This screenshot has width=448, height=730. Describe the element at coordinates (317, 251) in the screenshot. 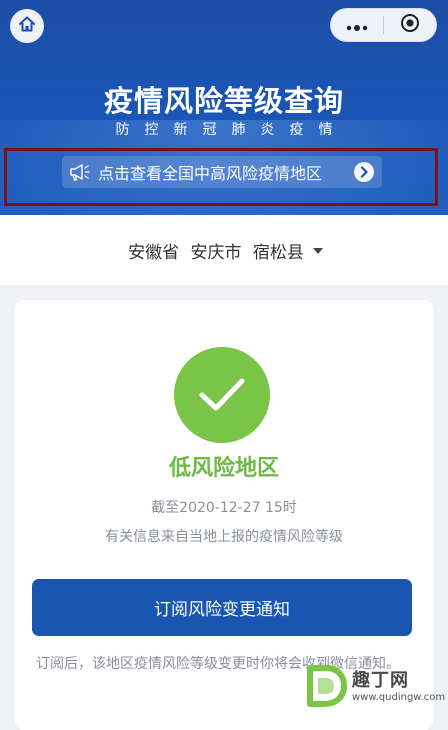

I see `caret-down-icon` at that location.